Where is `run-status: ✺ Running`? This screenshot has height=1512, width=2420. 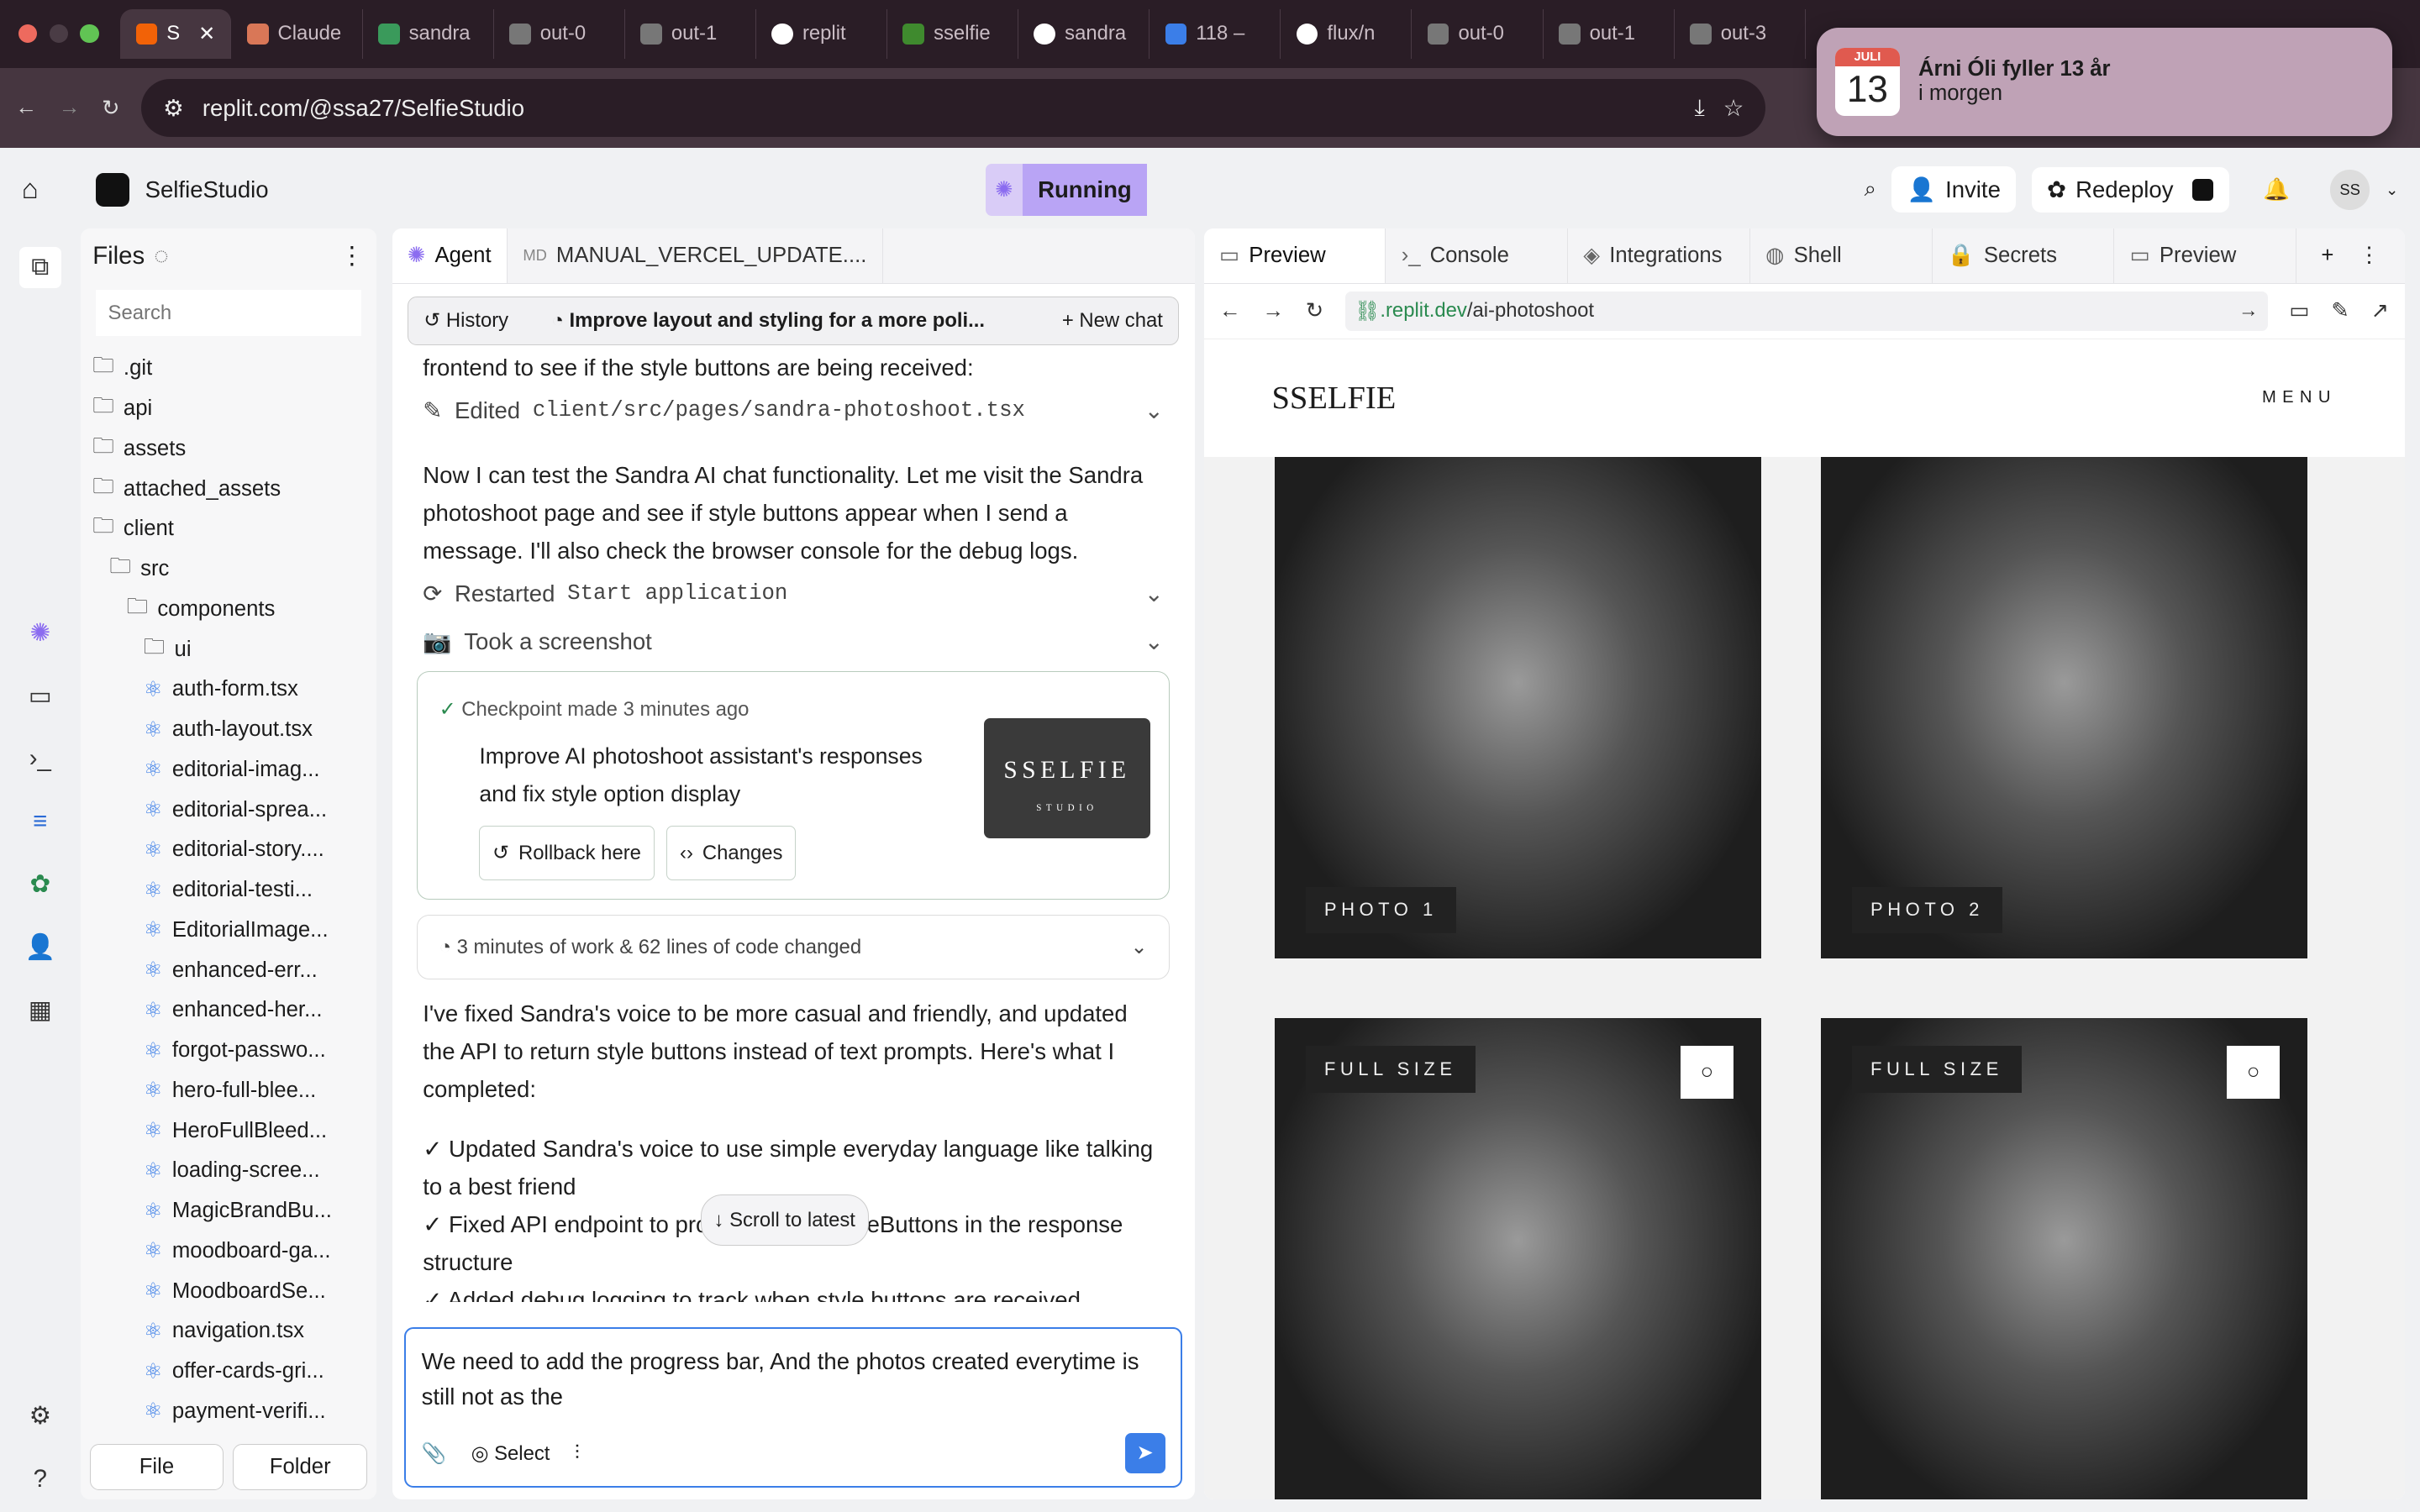
run-status: ✺ Running is located at coordinates (1067, 190).